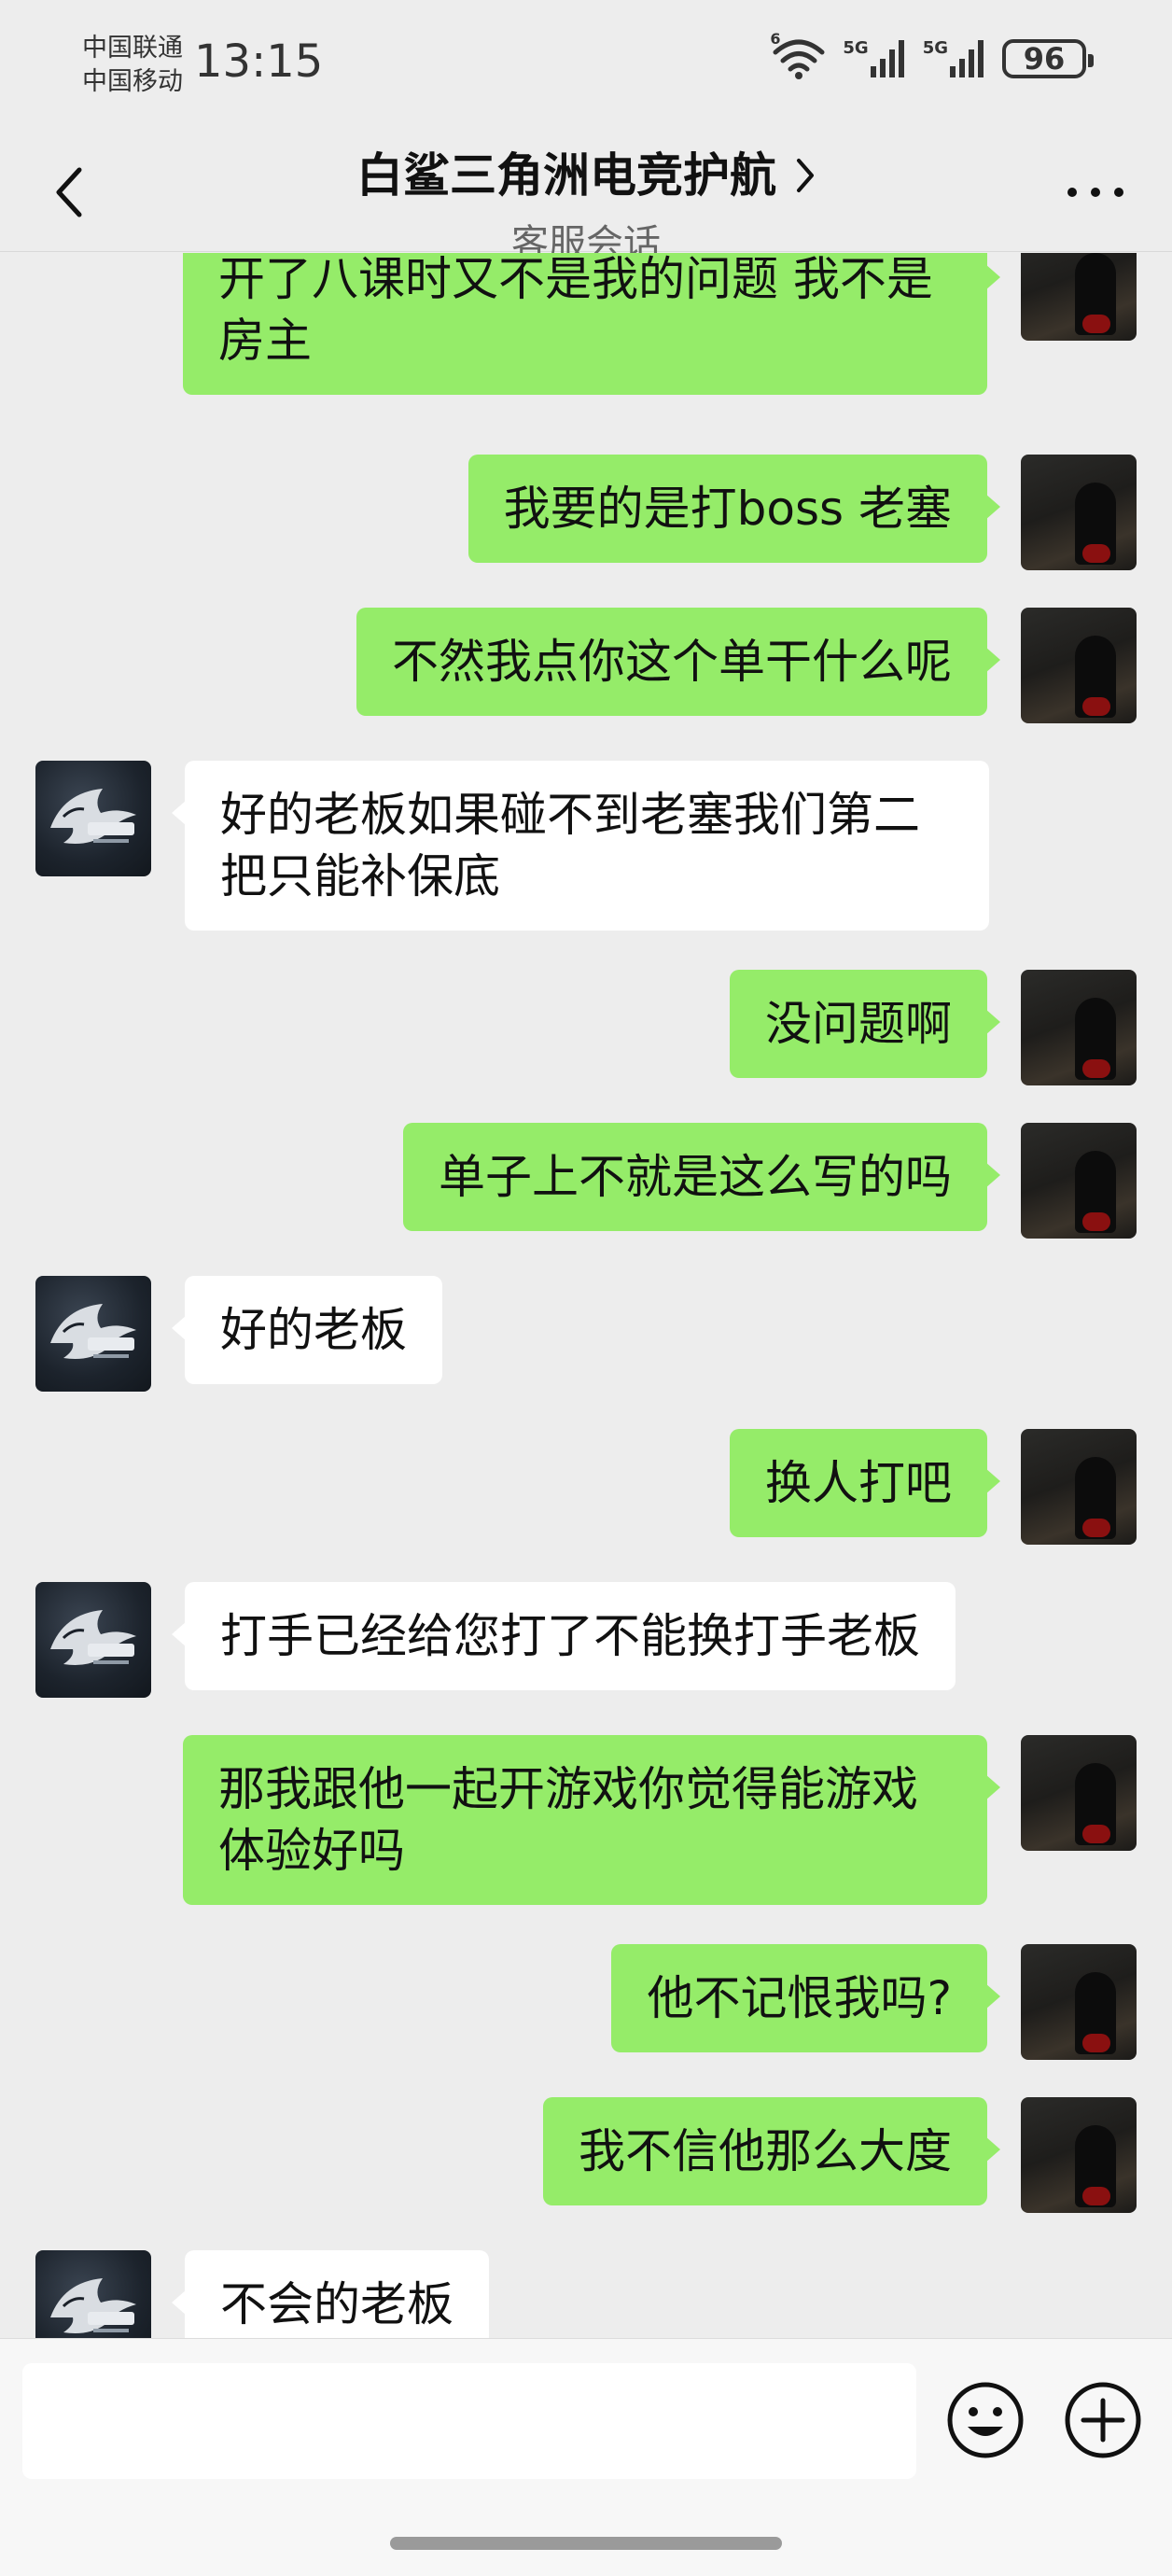 Image resolution: width=1172 pixels, height=2576 pixels. I want to click on more-functions-button, so click(1103, 2420).